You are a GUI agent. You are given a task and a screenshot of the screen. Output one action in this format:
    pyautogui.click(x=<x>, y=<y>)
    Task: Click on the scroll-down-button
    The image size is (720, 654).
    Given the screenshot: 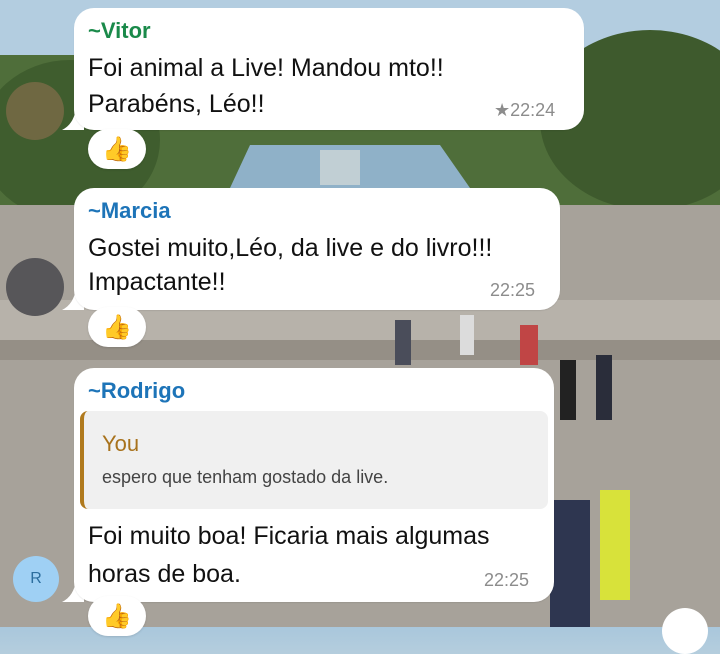 What is the action you would take?
    pyautogui.click(x=685, y=631)
    